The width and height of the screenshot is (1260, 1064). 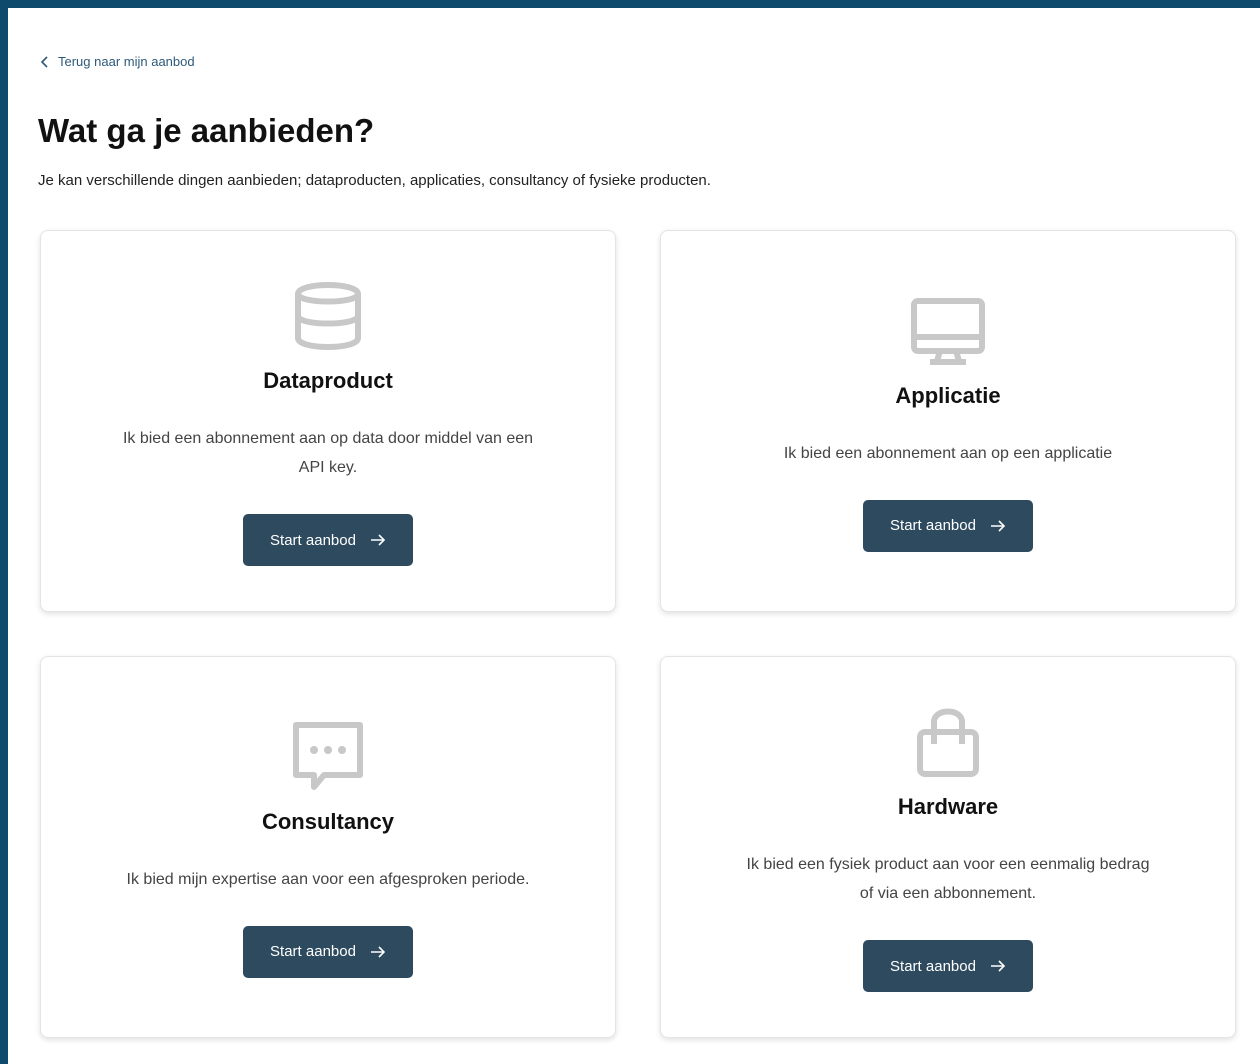 What do you see at coordinates (328, 380) in the screenshot?
I see `card-title: Dataproduct` at bounding box center [328, 380].